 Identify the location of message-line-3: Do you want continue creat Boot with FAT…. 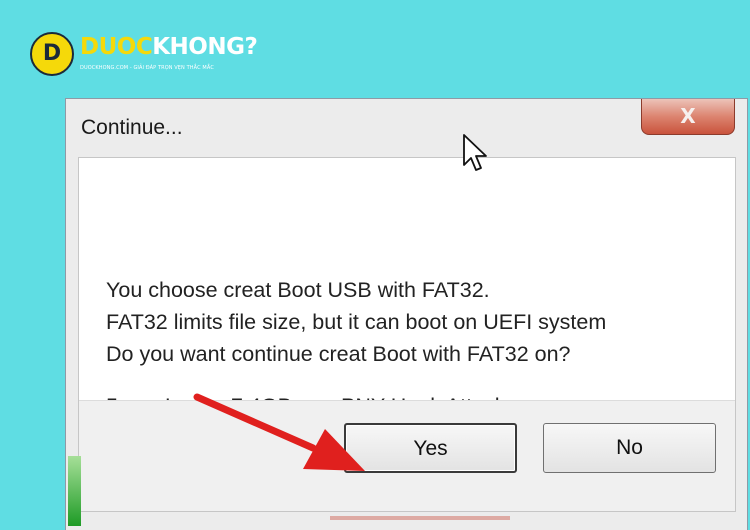
(338, 354).